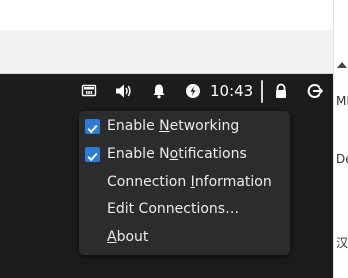 This screenshot has width=348, height=278. I want to click on menu-item-connection-information: Connection Information, so click(184, 182).